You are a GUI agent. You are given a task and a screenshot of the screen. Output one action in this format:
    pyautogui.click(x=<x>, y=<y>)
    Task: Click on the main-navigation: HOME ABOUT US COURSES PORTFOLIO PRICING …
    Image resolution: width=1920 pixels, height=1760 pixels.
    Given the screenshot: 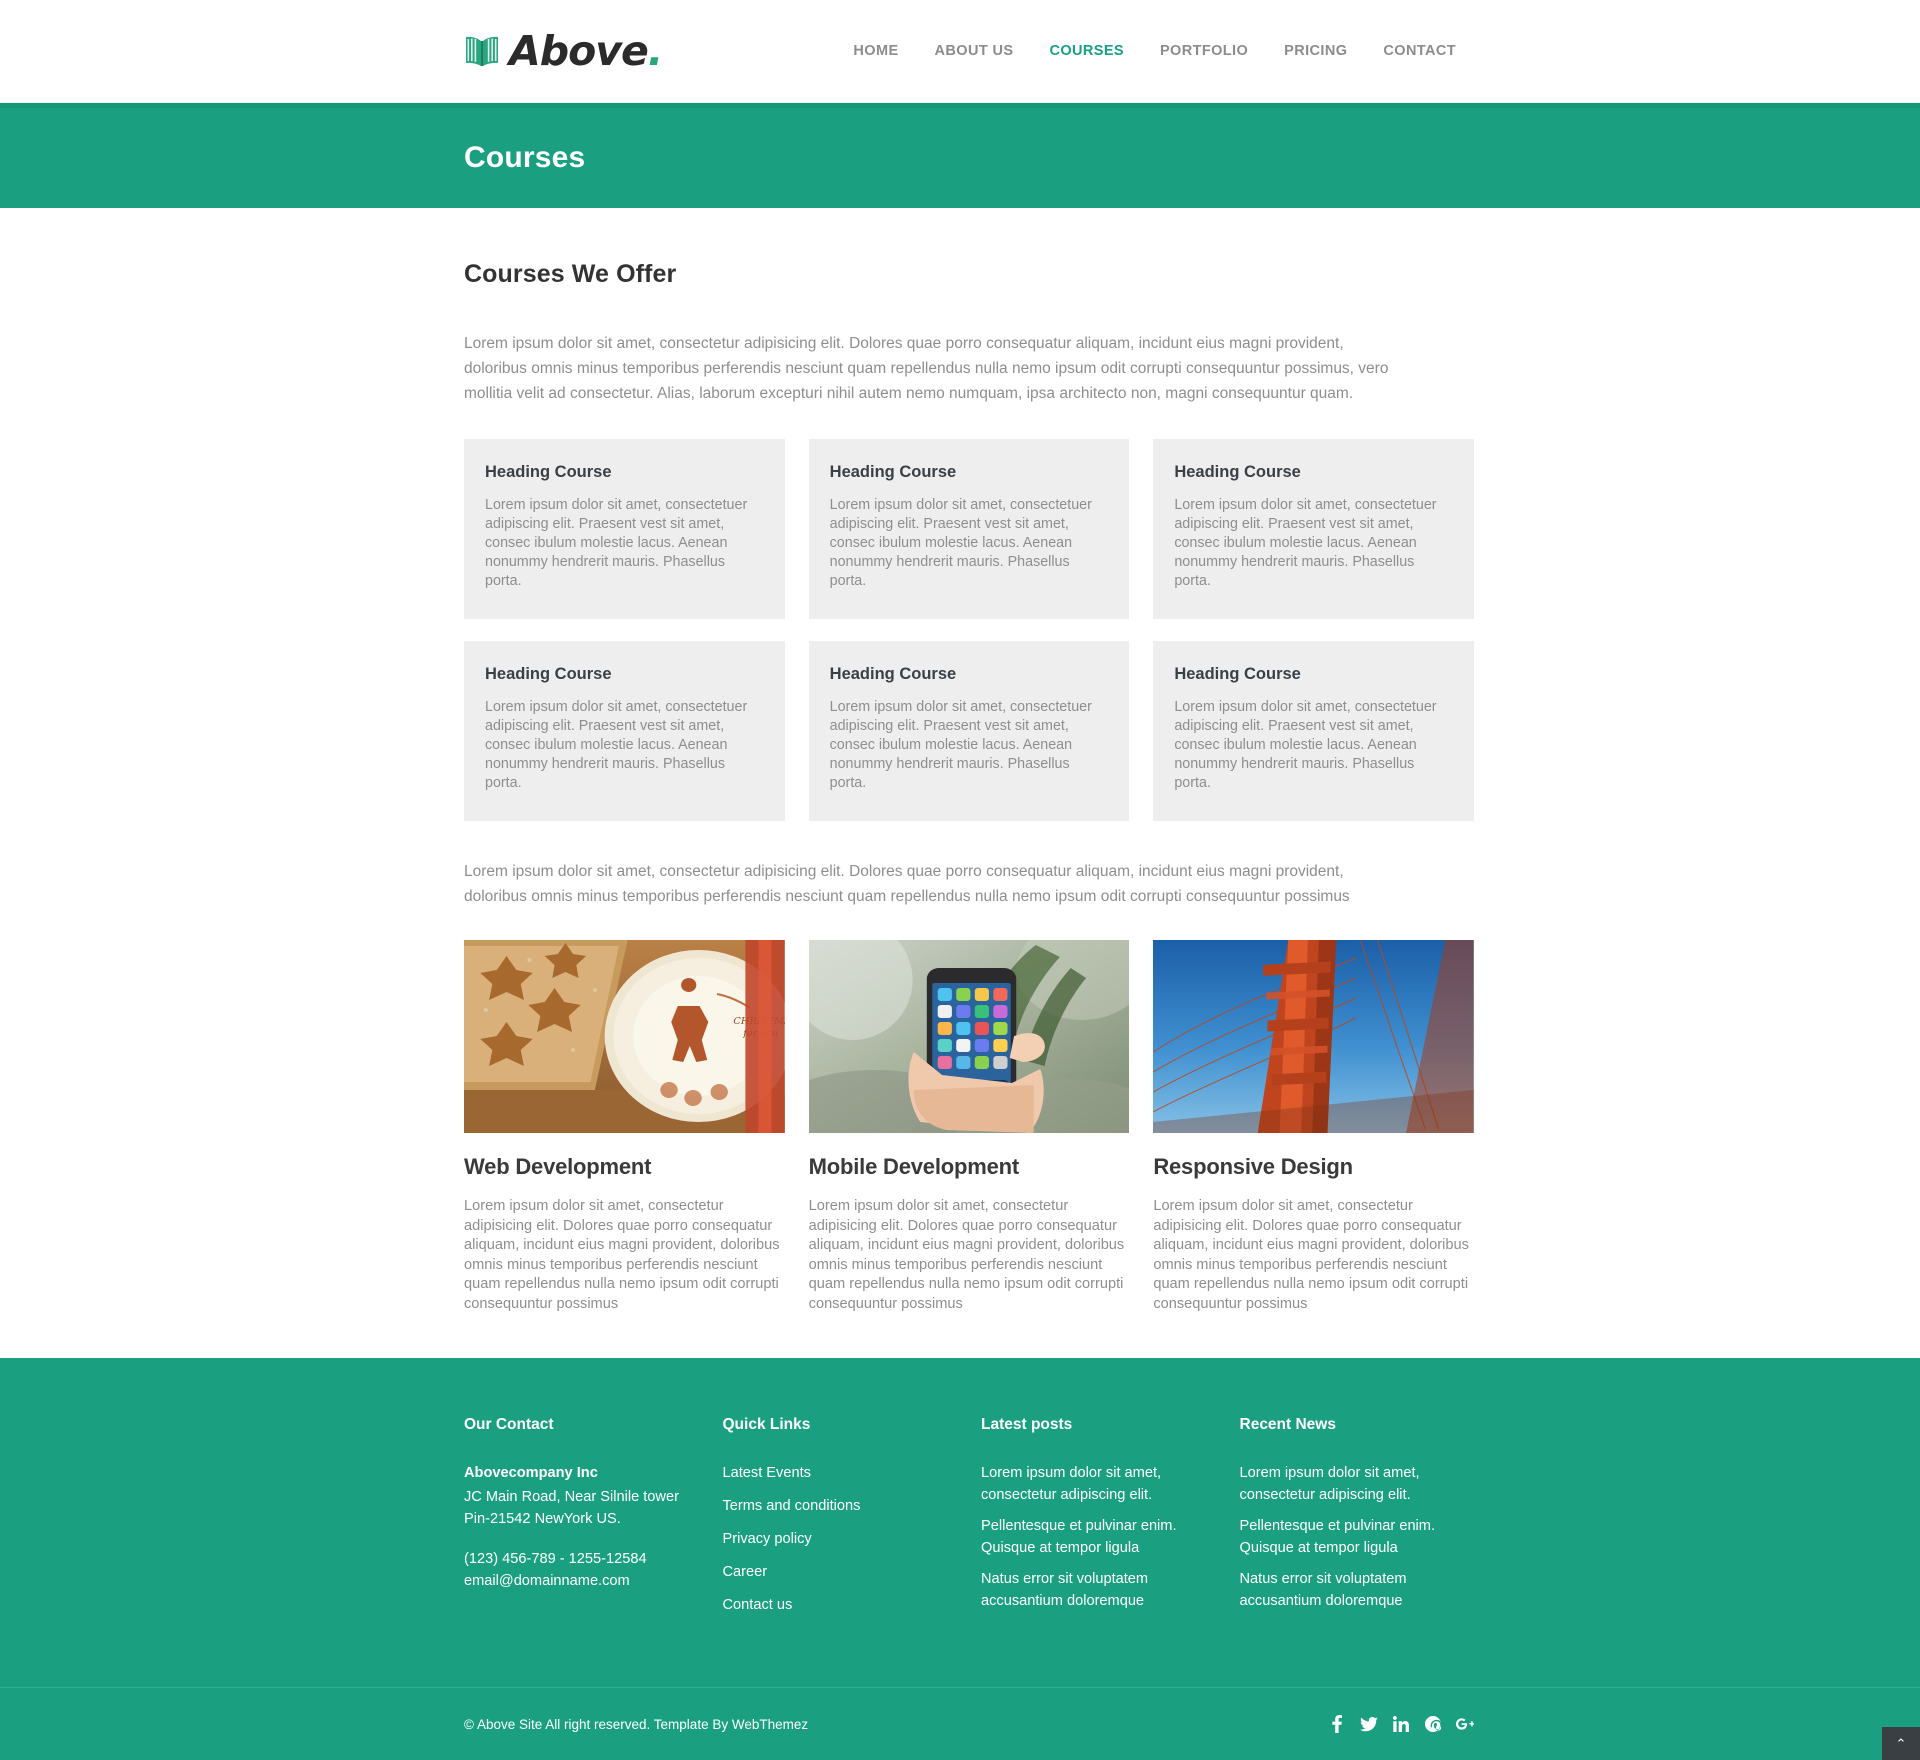 What is the action you would take?
    pyautogui.click(x=1154, y=51)
    